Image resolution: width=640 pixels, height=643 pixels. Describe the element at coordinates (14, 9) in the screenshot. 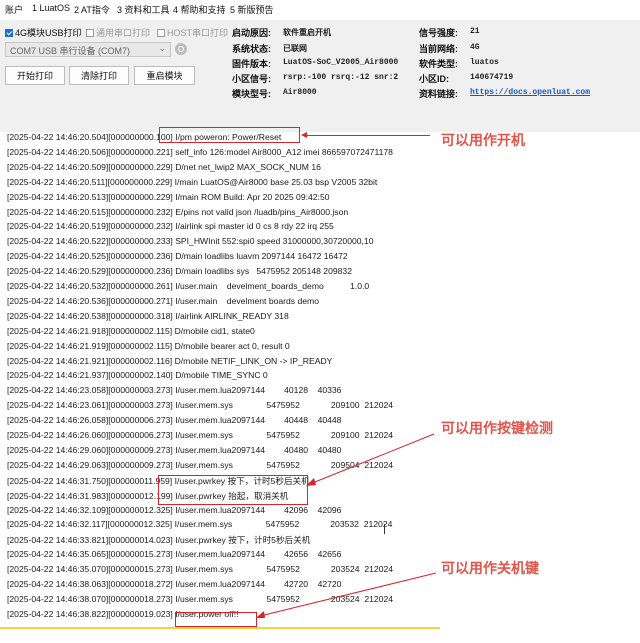

I see `menu-account: 账户` at that location.